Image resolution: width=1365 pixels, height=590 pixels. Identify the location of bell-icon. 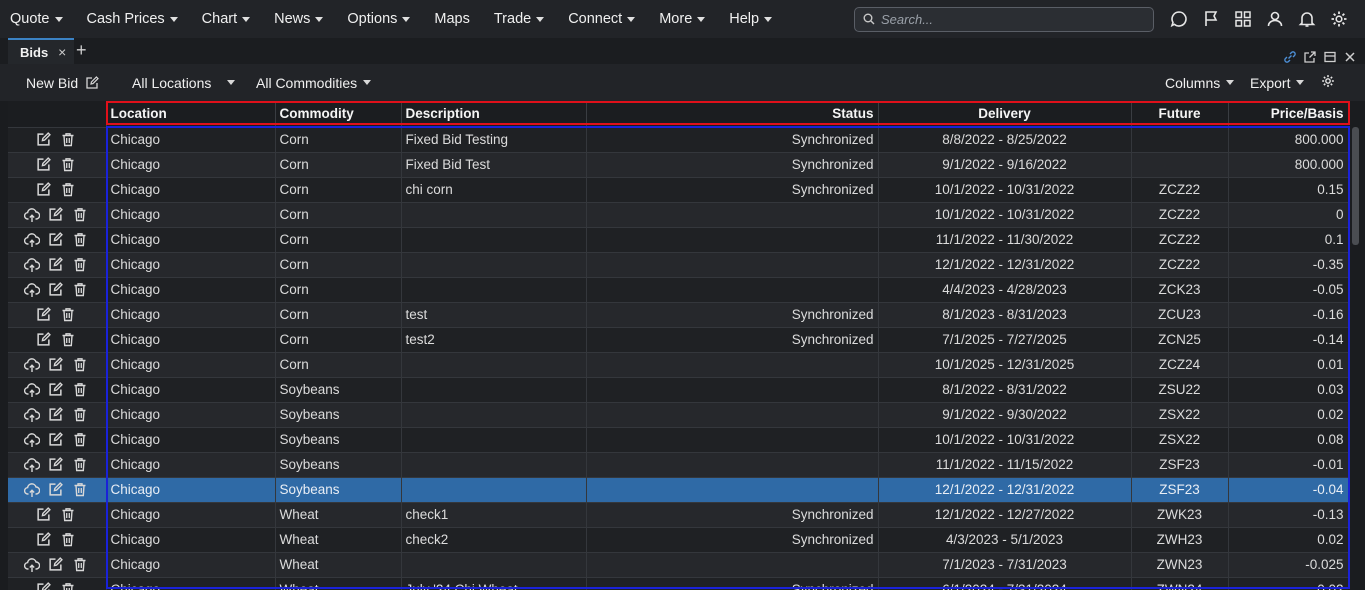
(1307, 19).